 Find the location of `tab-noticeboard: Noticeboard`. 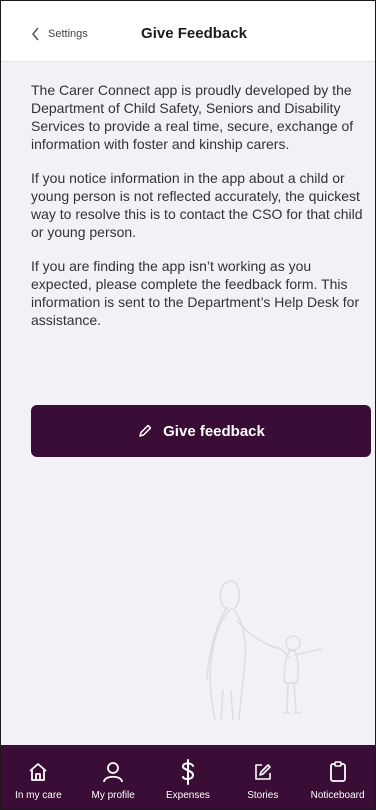

tab-noticeboard: Noticeboard is located at coordinates (338, 777).